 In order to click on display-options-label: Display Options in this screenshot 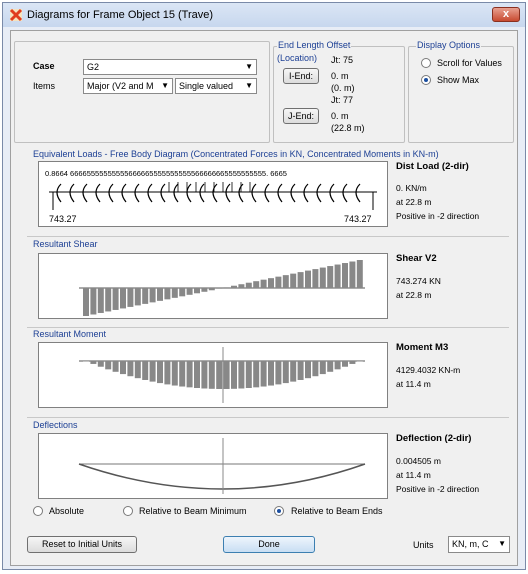, I will do `click(449, 45)`.